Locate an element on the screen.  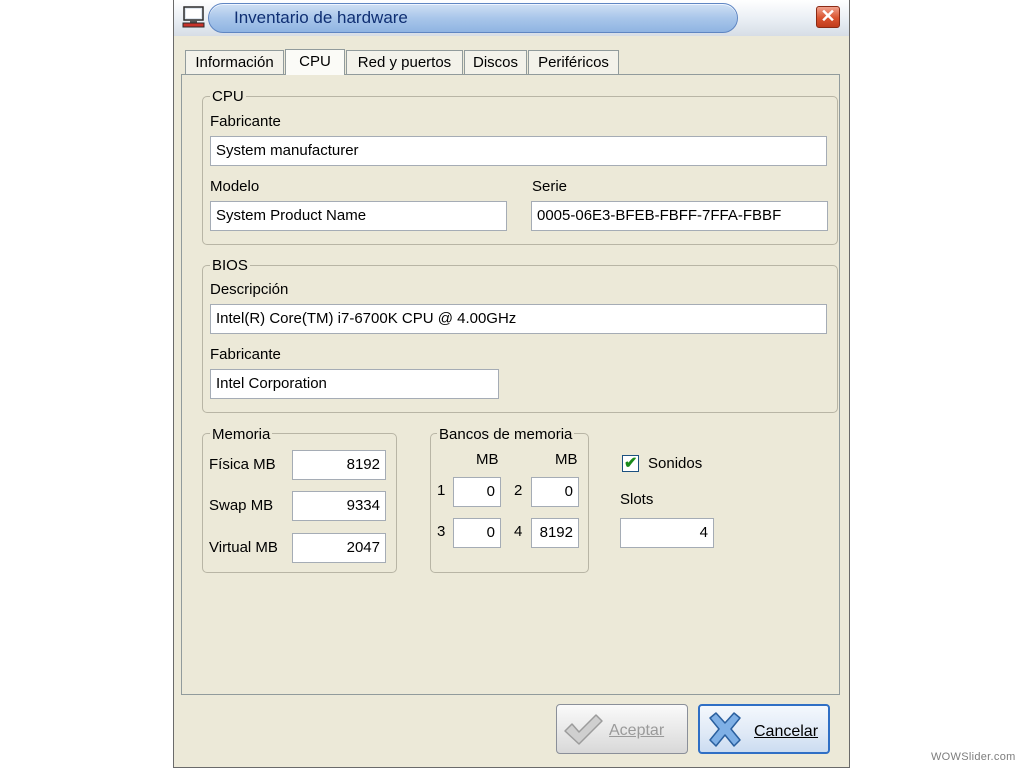
slots-label: Slots is located at coordinates (637, 499).